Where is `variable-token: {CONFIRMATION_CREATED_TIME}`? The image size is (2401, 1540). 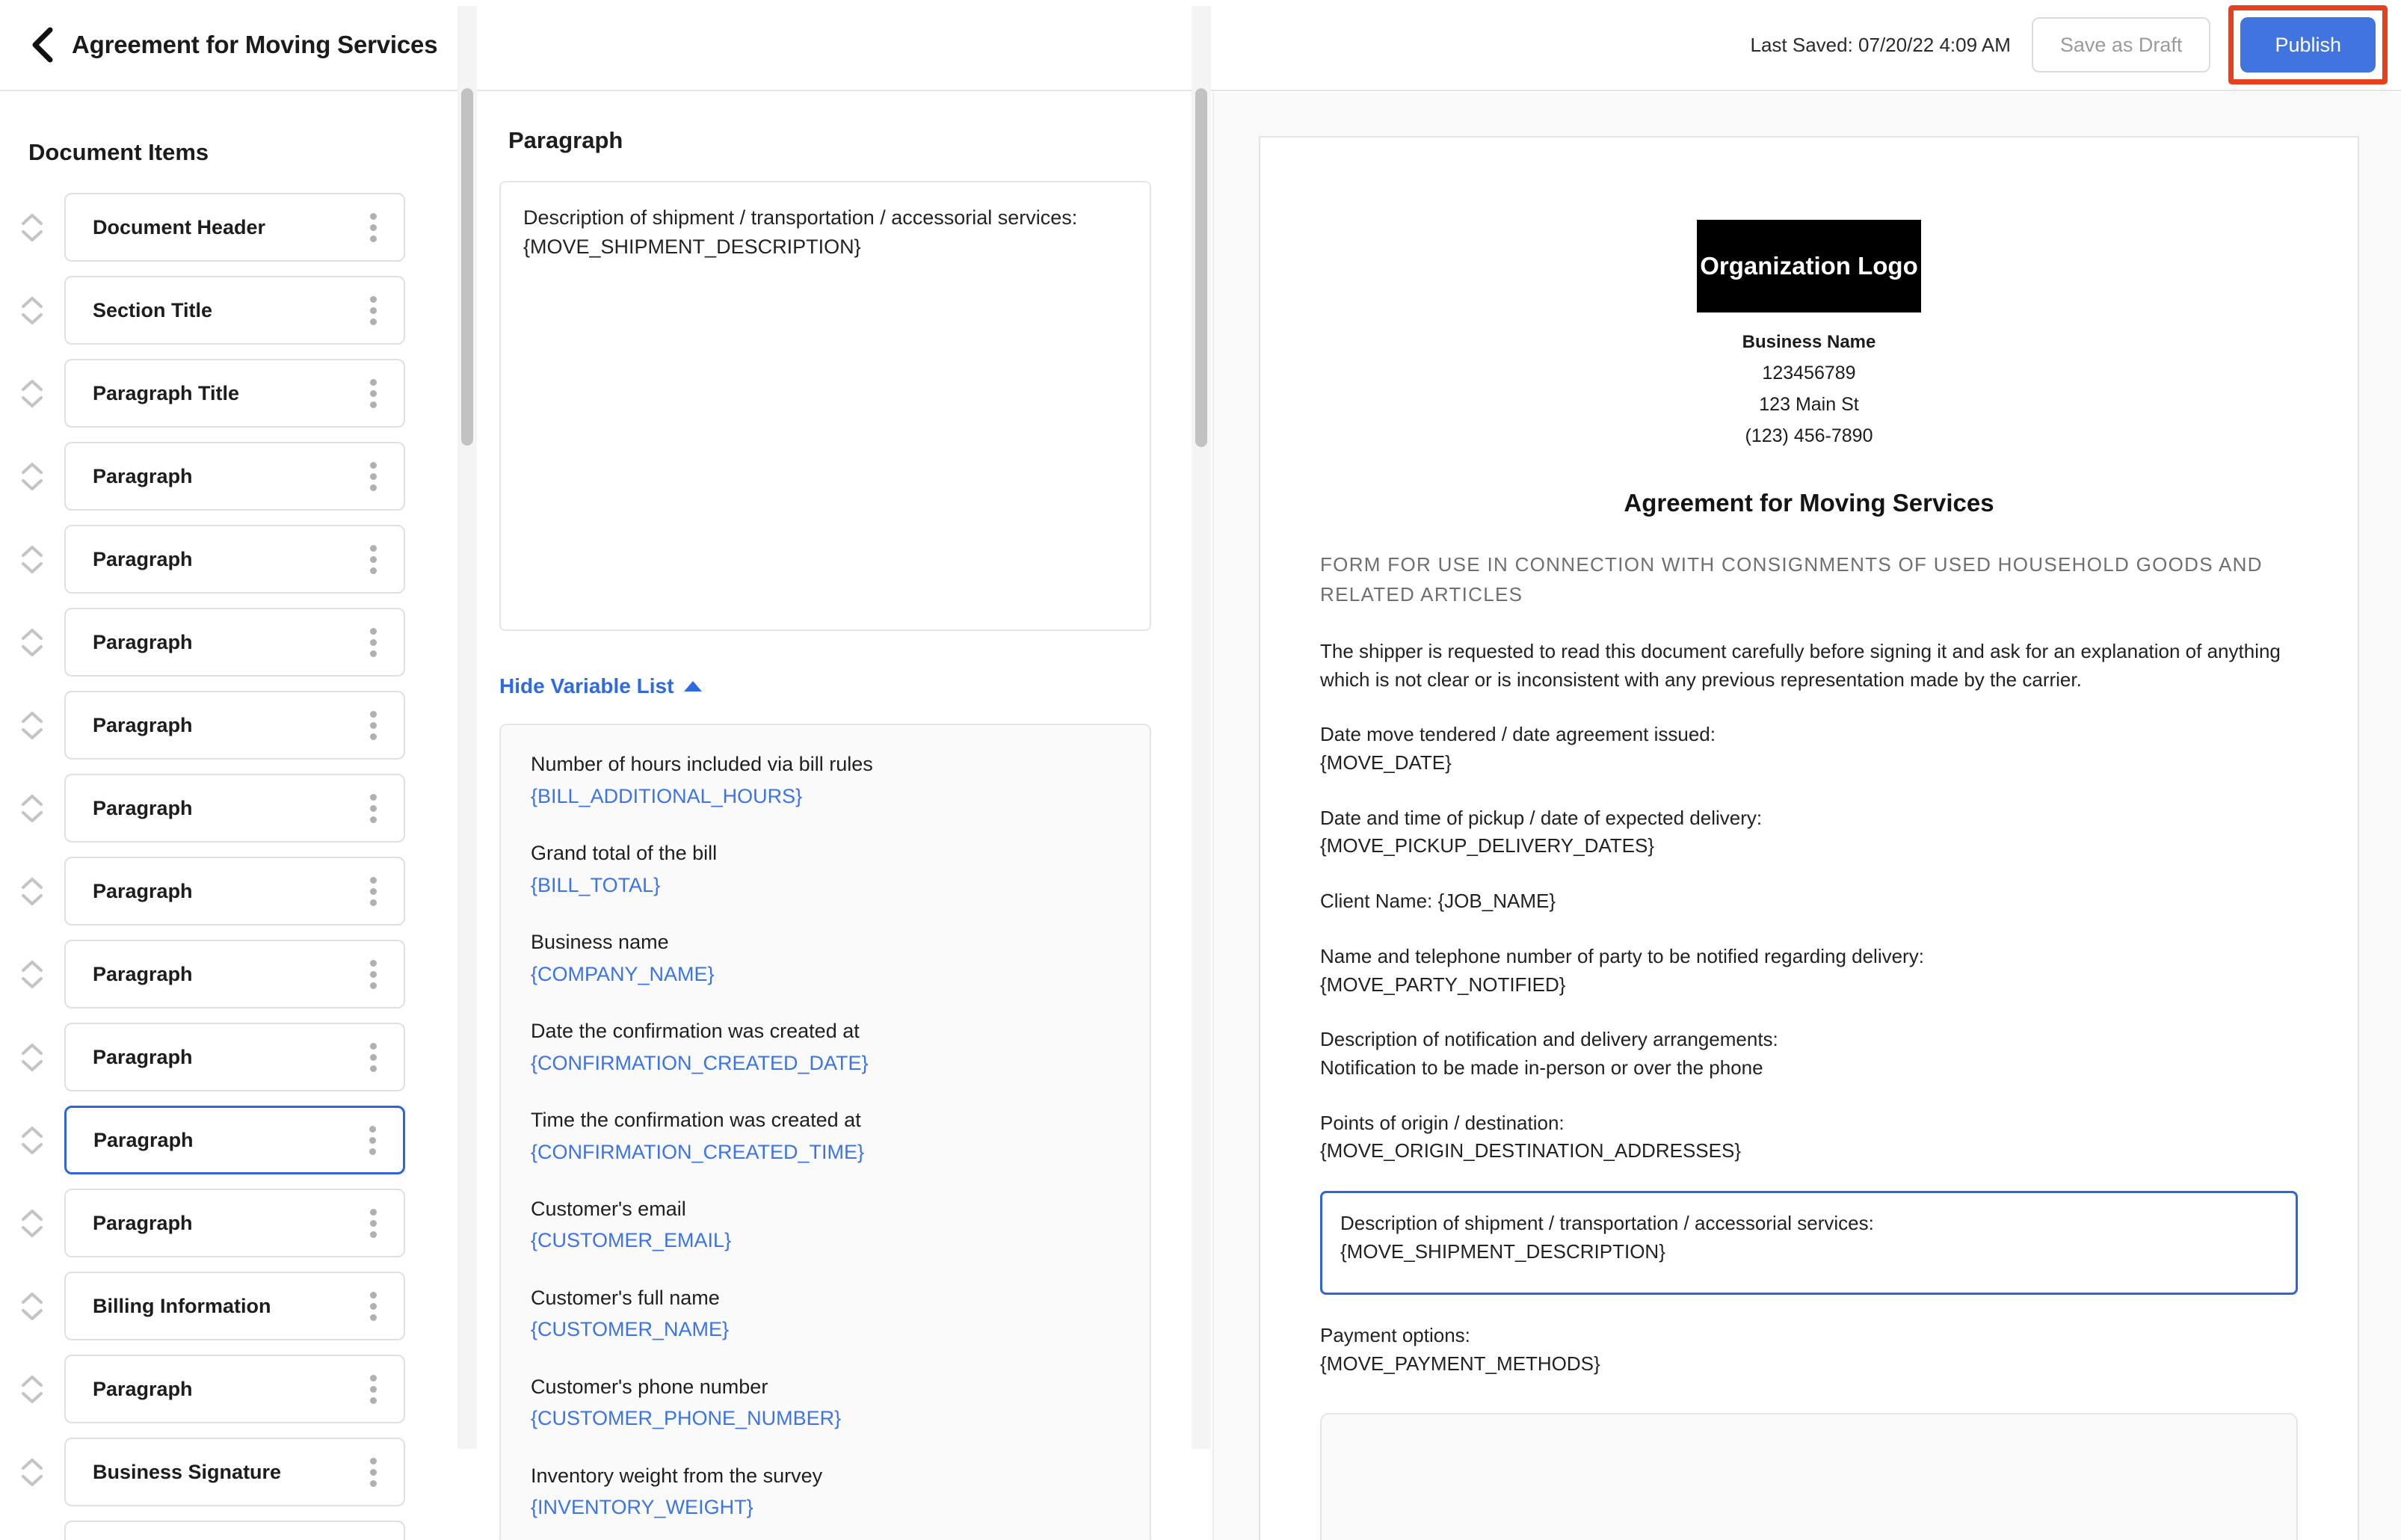
variable-token: {CONFIRMATION_CREATED_TIME} is located at coordinates (826, 1152).